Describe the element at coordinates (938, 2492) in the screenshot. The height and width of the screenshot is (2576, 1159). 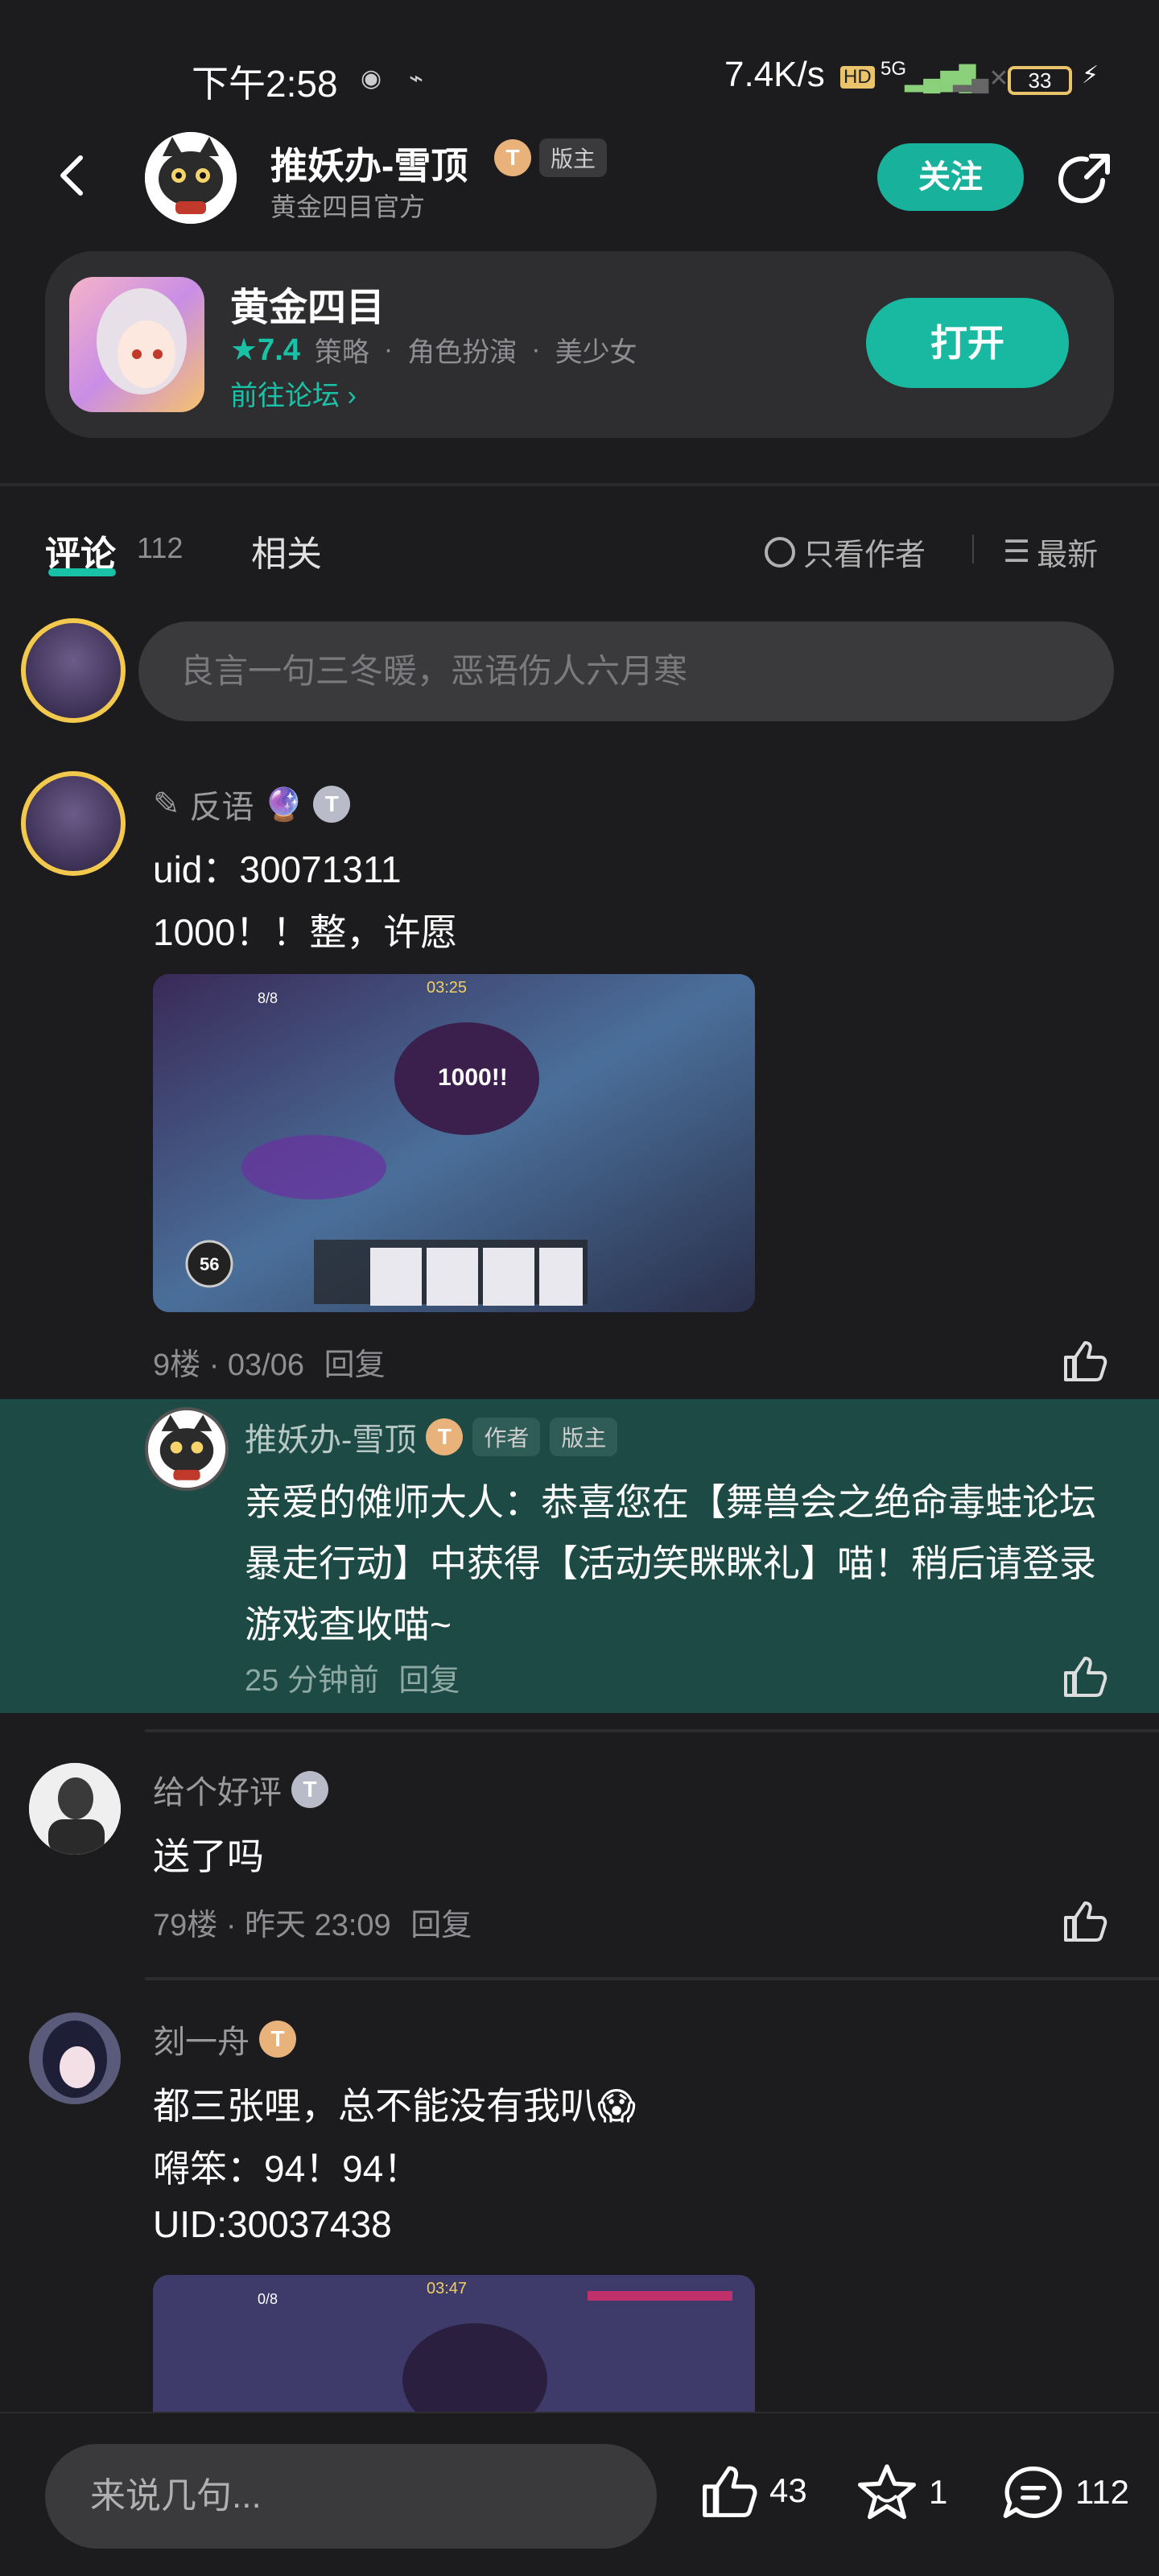
I see `favorite-count: 1` at that location.